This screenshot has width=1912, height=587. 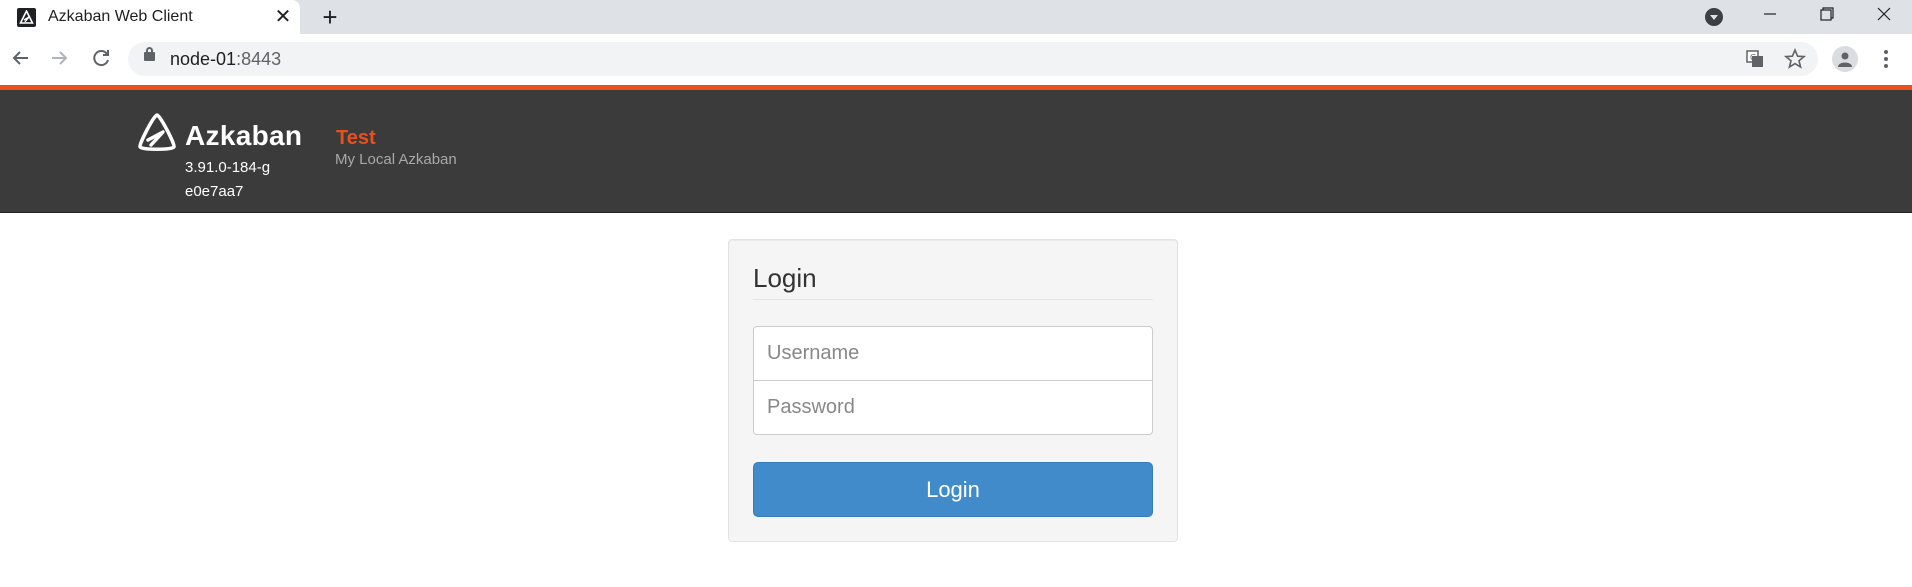 What do you see at coordinates (356, 138) in the screenshot?
I see `environment-name: Test` at bounding box center [356, 138].